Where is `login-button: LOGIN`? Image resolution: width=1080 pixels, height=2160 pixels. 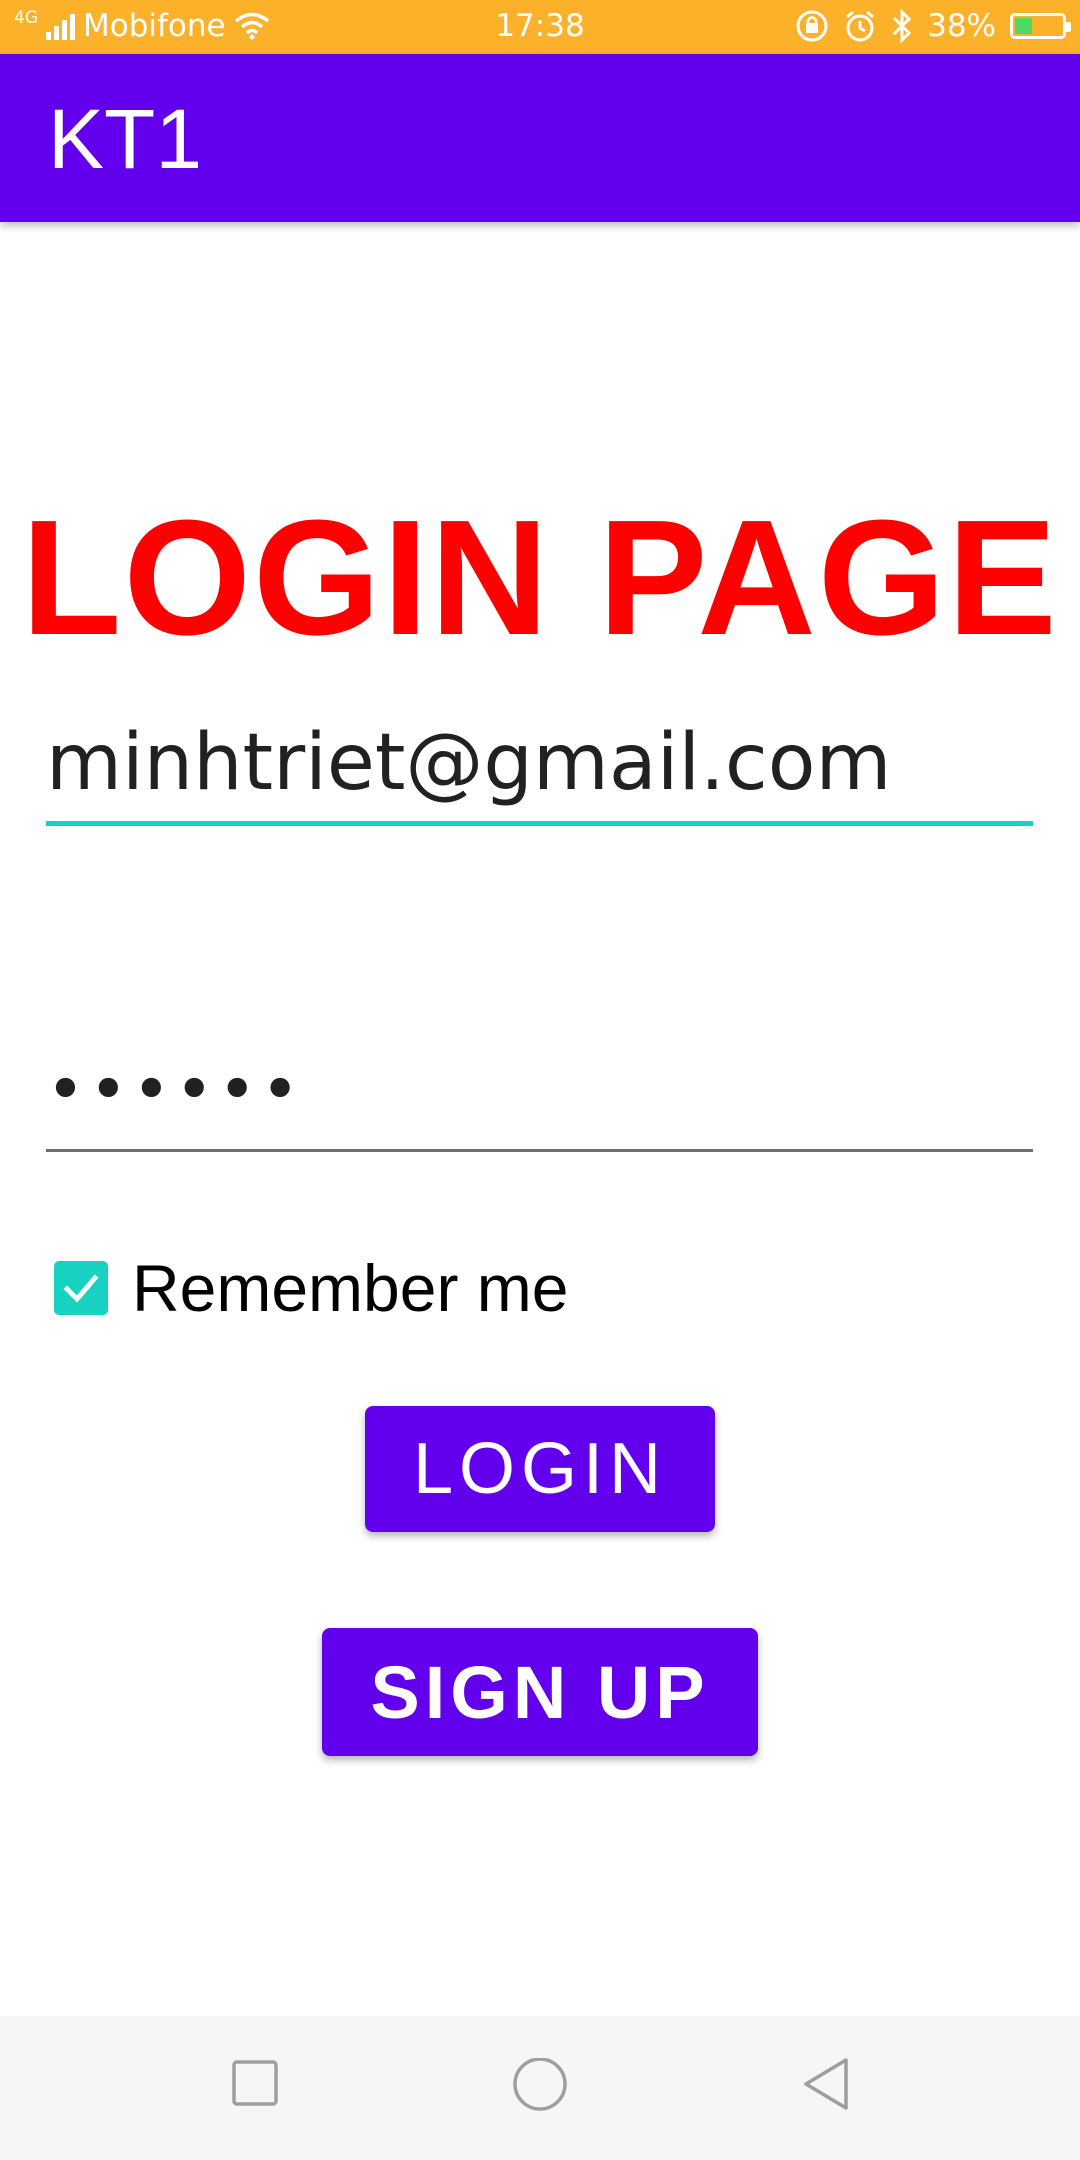 login-button: LOGIN is located at coordinates (540, 1469).